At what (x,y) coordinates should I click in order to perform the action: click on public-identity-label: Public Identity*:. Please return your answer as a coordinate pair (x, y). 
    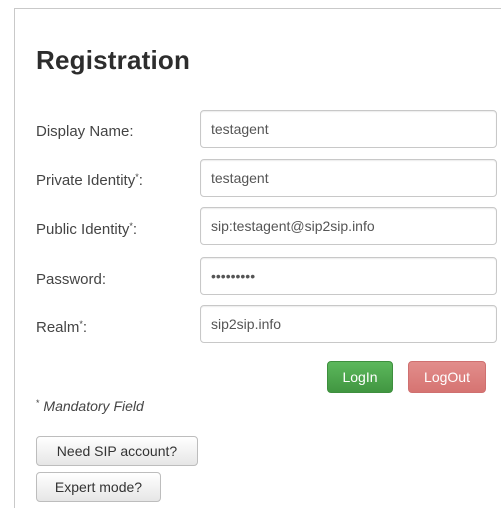
    Looking at the image, I should click on (86, 229).